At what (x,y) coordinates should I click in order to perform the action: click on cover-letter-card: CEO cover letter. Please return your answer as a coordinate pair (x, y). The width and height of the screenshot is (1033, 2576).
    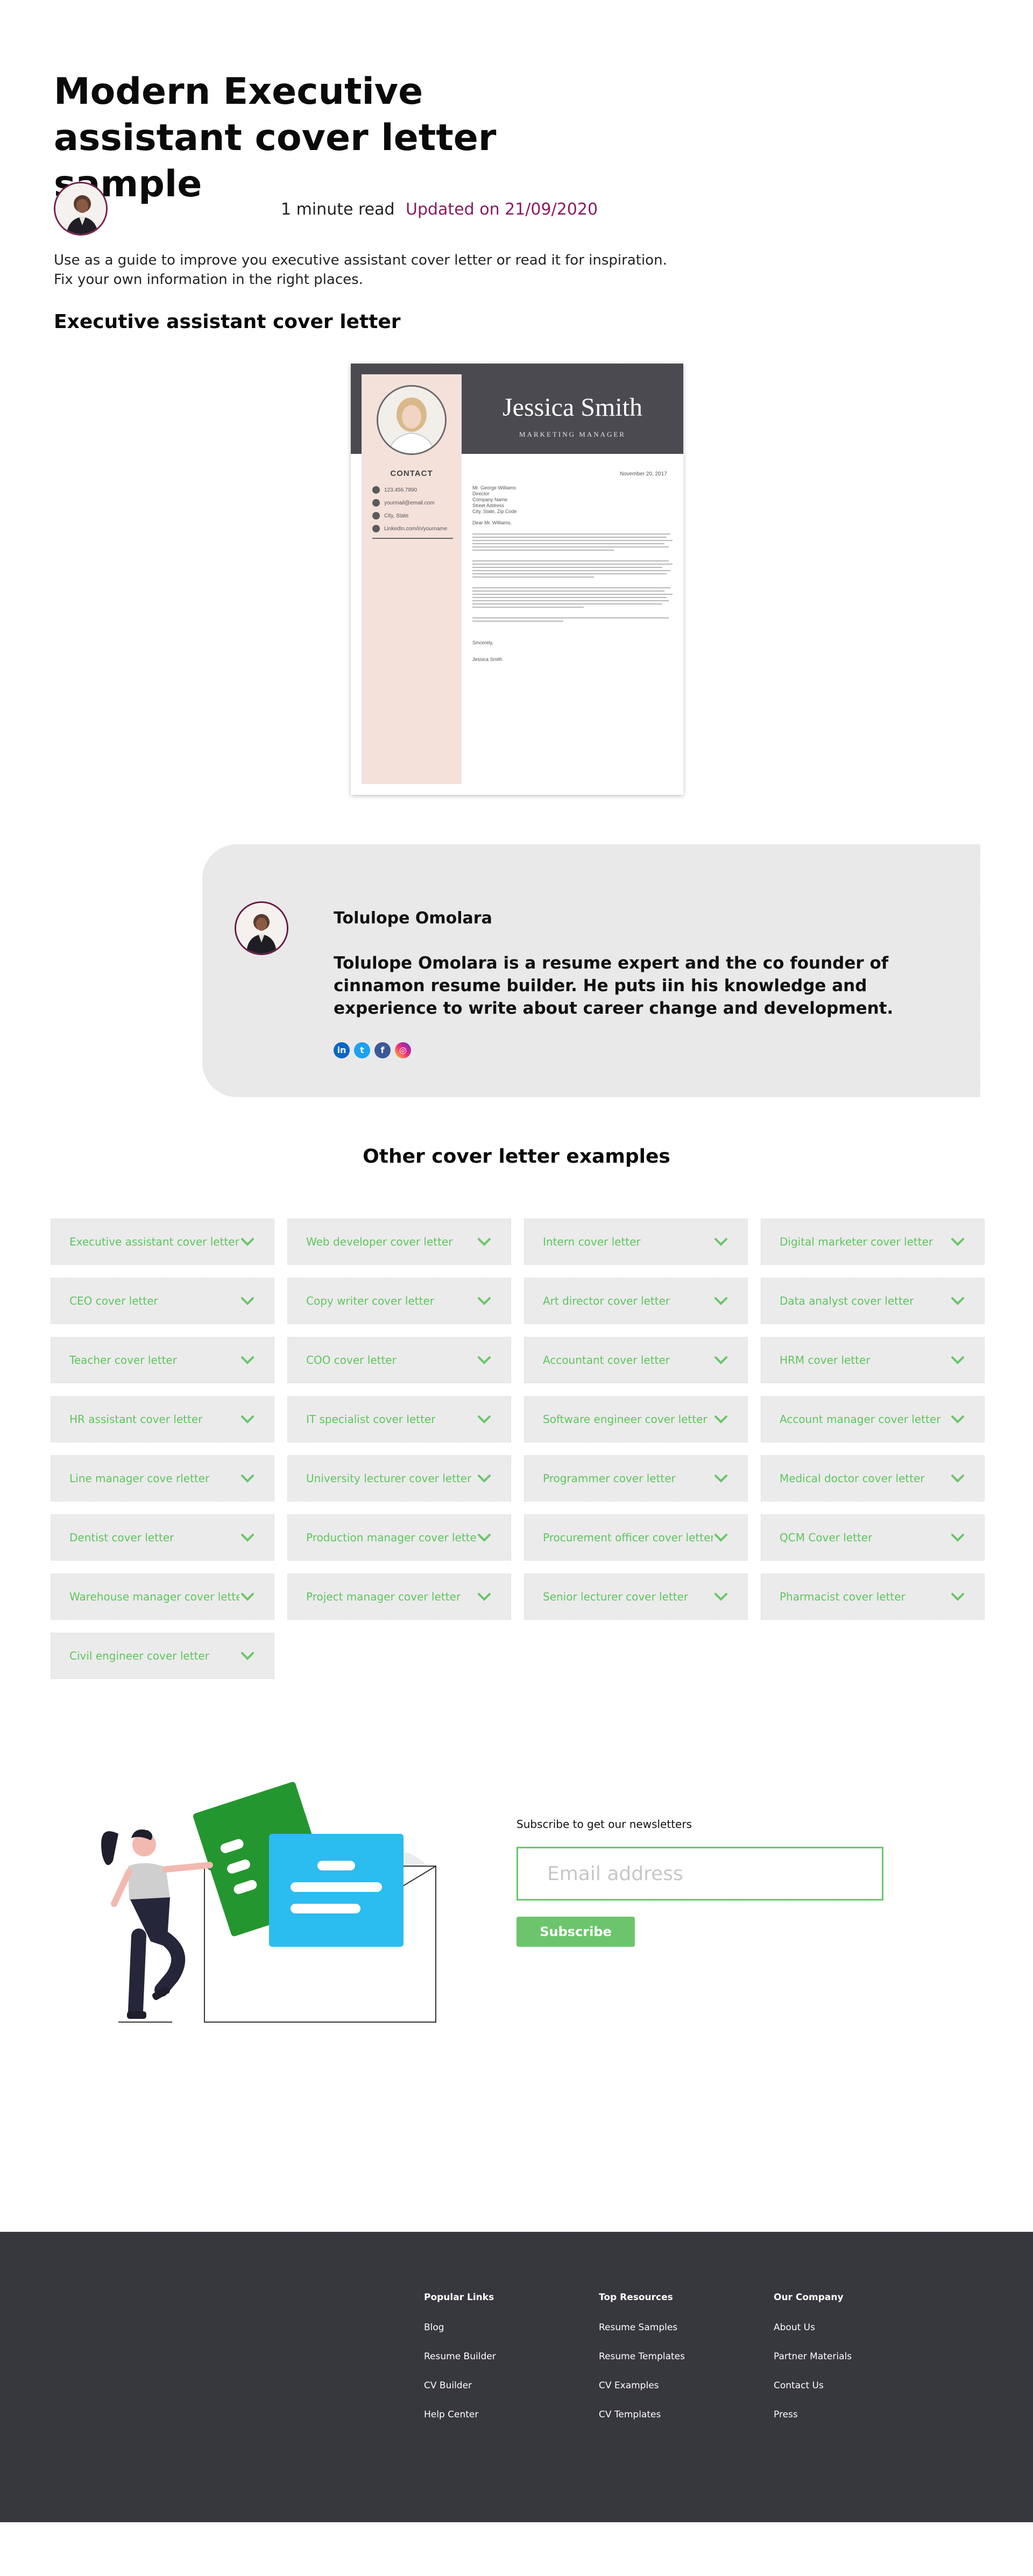
    Looking at the image, I should click on (162, 1301).